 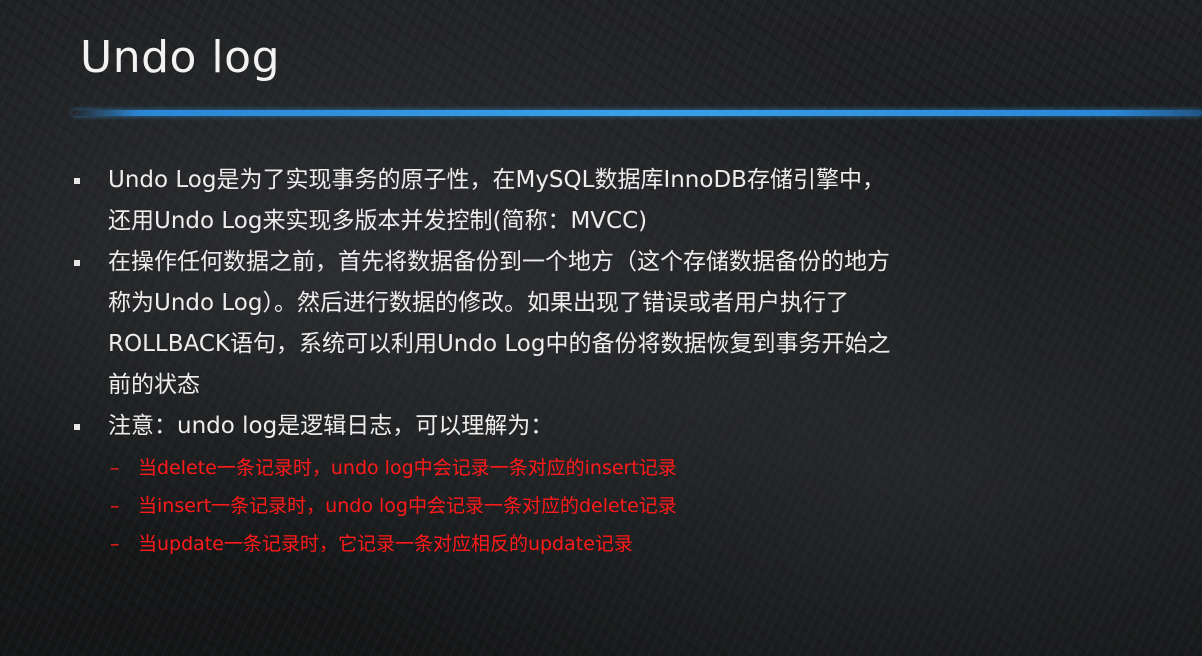 I want to click on sub-bullet-text: 当update一条记录时，它记录一条对应相反的update记录, so click(x=385, y=544).